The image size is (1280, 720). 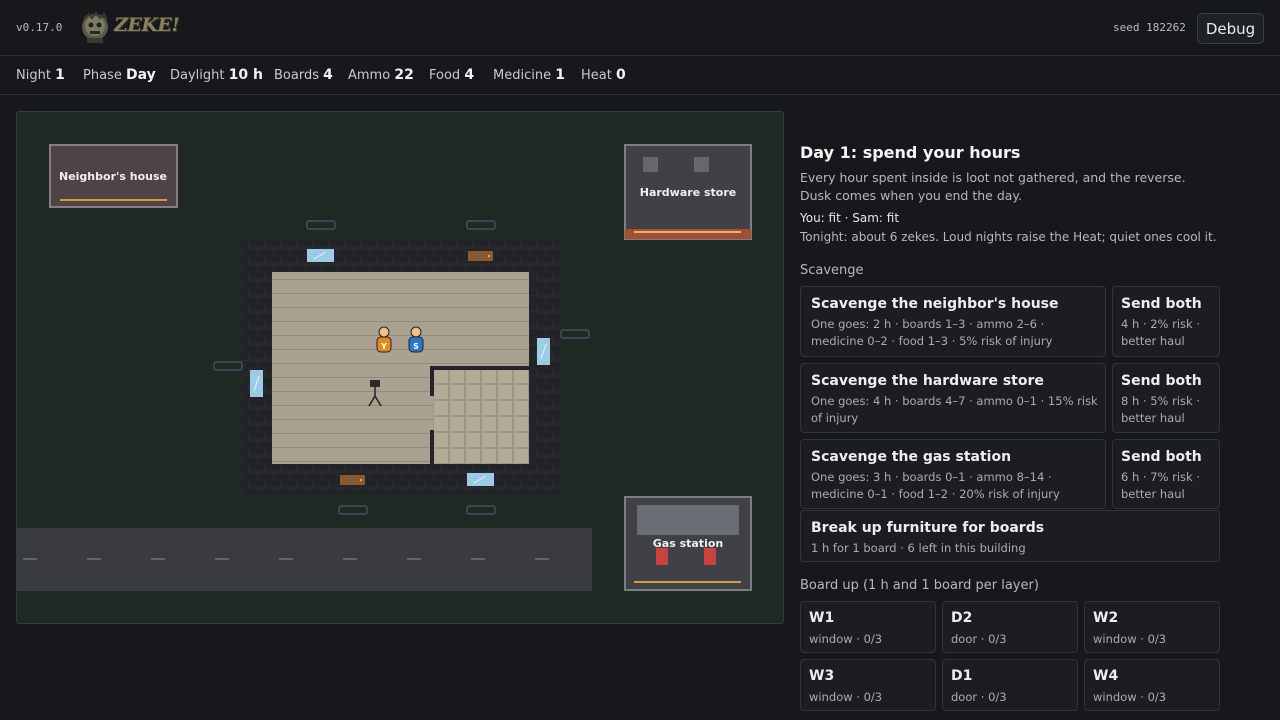 I want to click on hardware-store: Hardware store, so click(x=688, y=192).